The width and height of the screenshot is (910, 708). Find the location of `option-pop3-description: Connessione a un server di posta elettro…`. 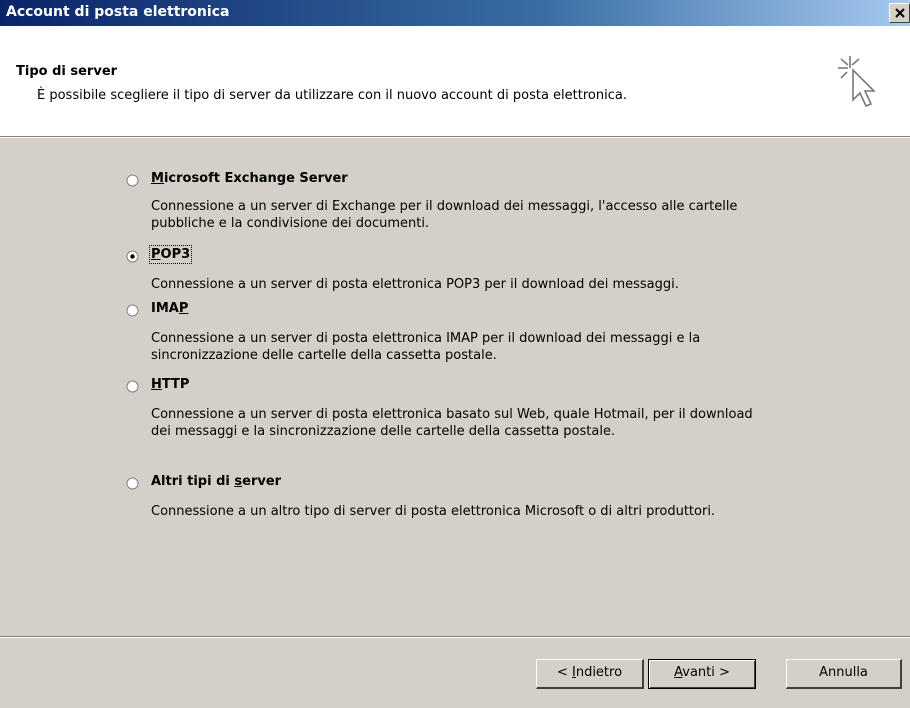

option-pop3-description: Connessione a un server di posta elettro… is located at coordinates (415, 284).